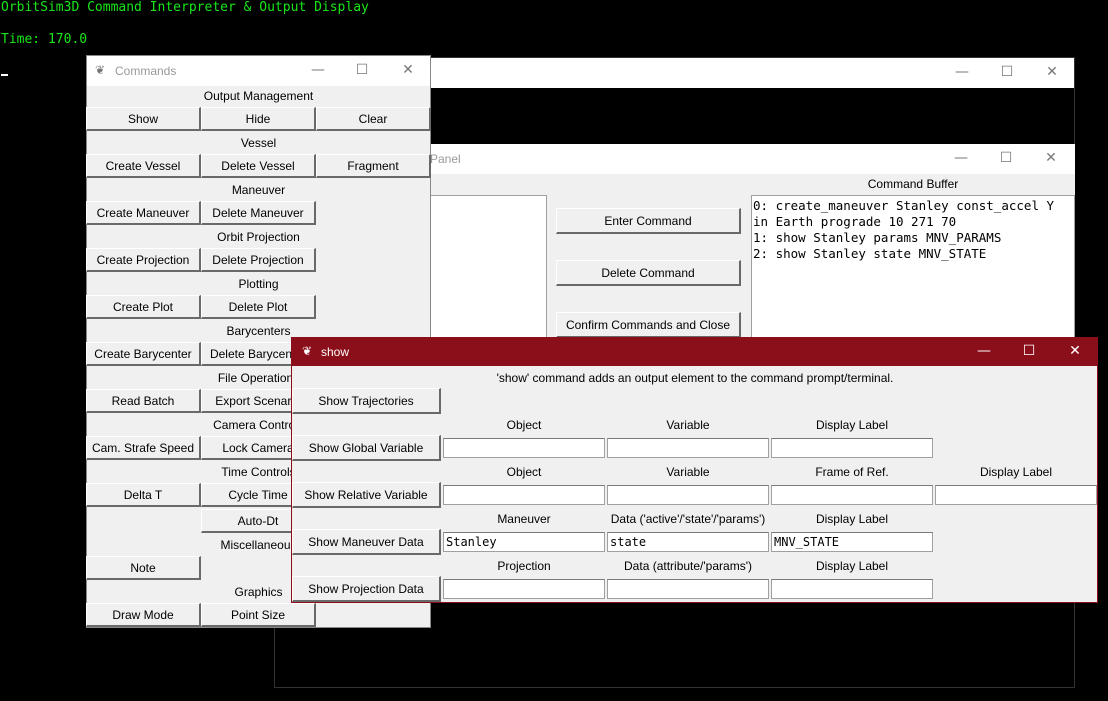  I want to click on maneuver-data-field: state, so click(688, 542).